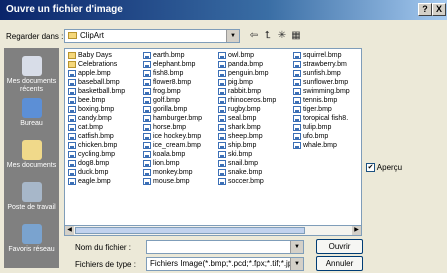 This screenshot has width=447, height=273. What do you see at coordinates (296, 36) in the screenshot?
I see `view-menu-icon: ▦` at bounding box center [296, 36].